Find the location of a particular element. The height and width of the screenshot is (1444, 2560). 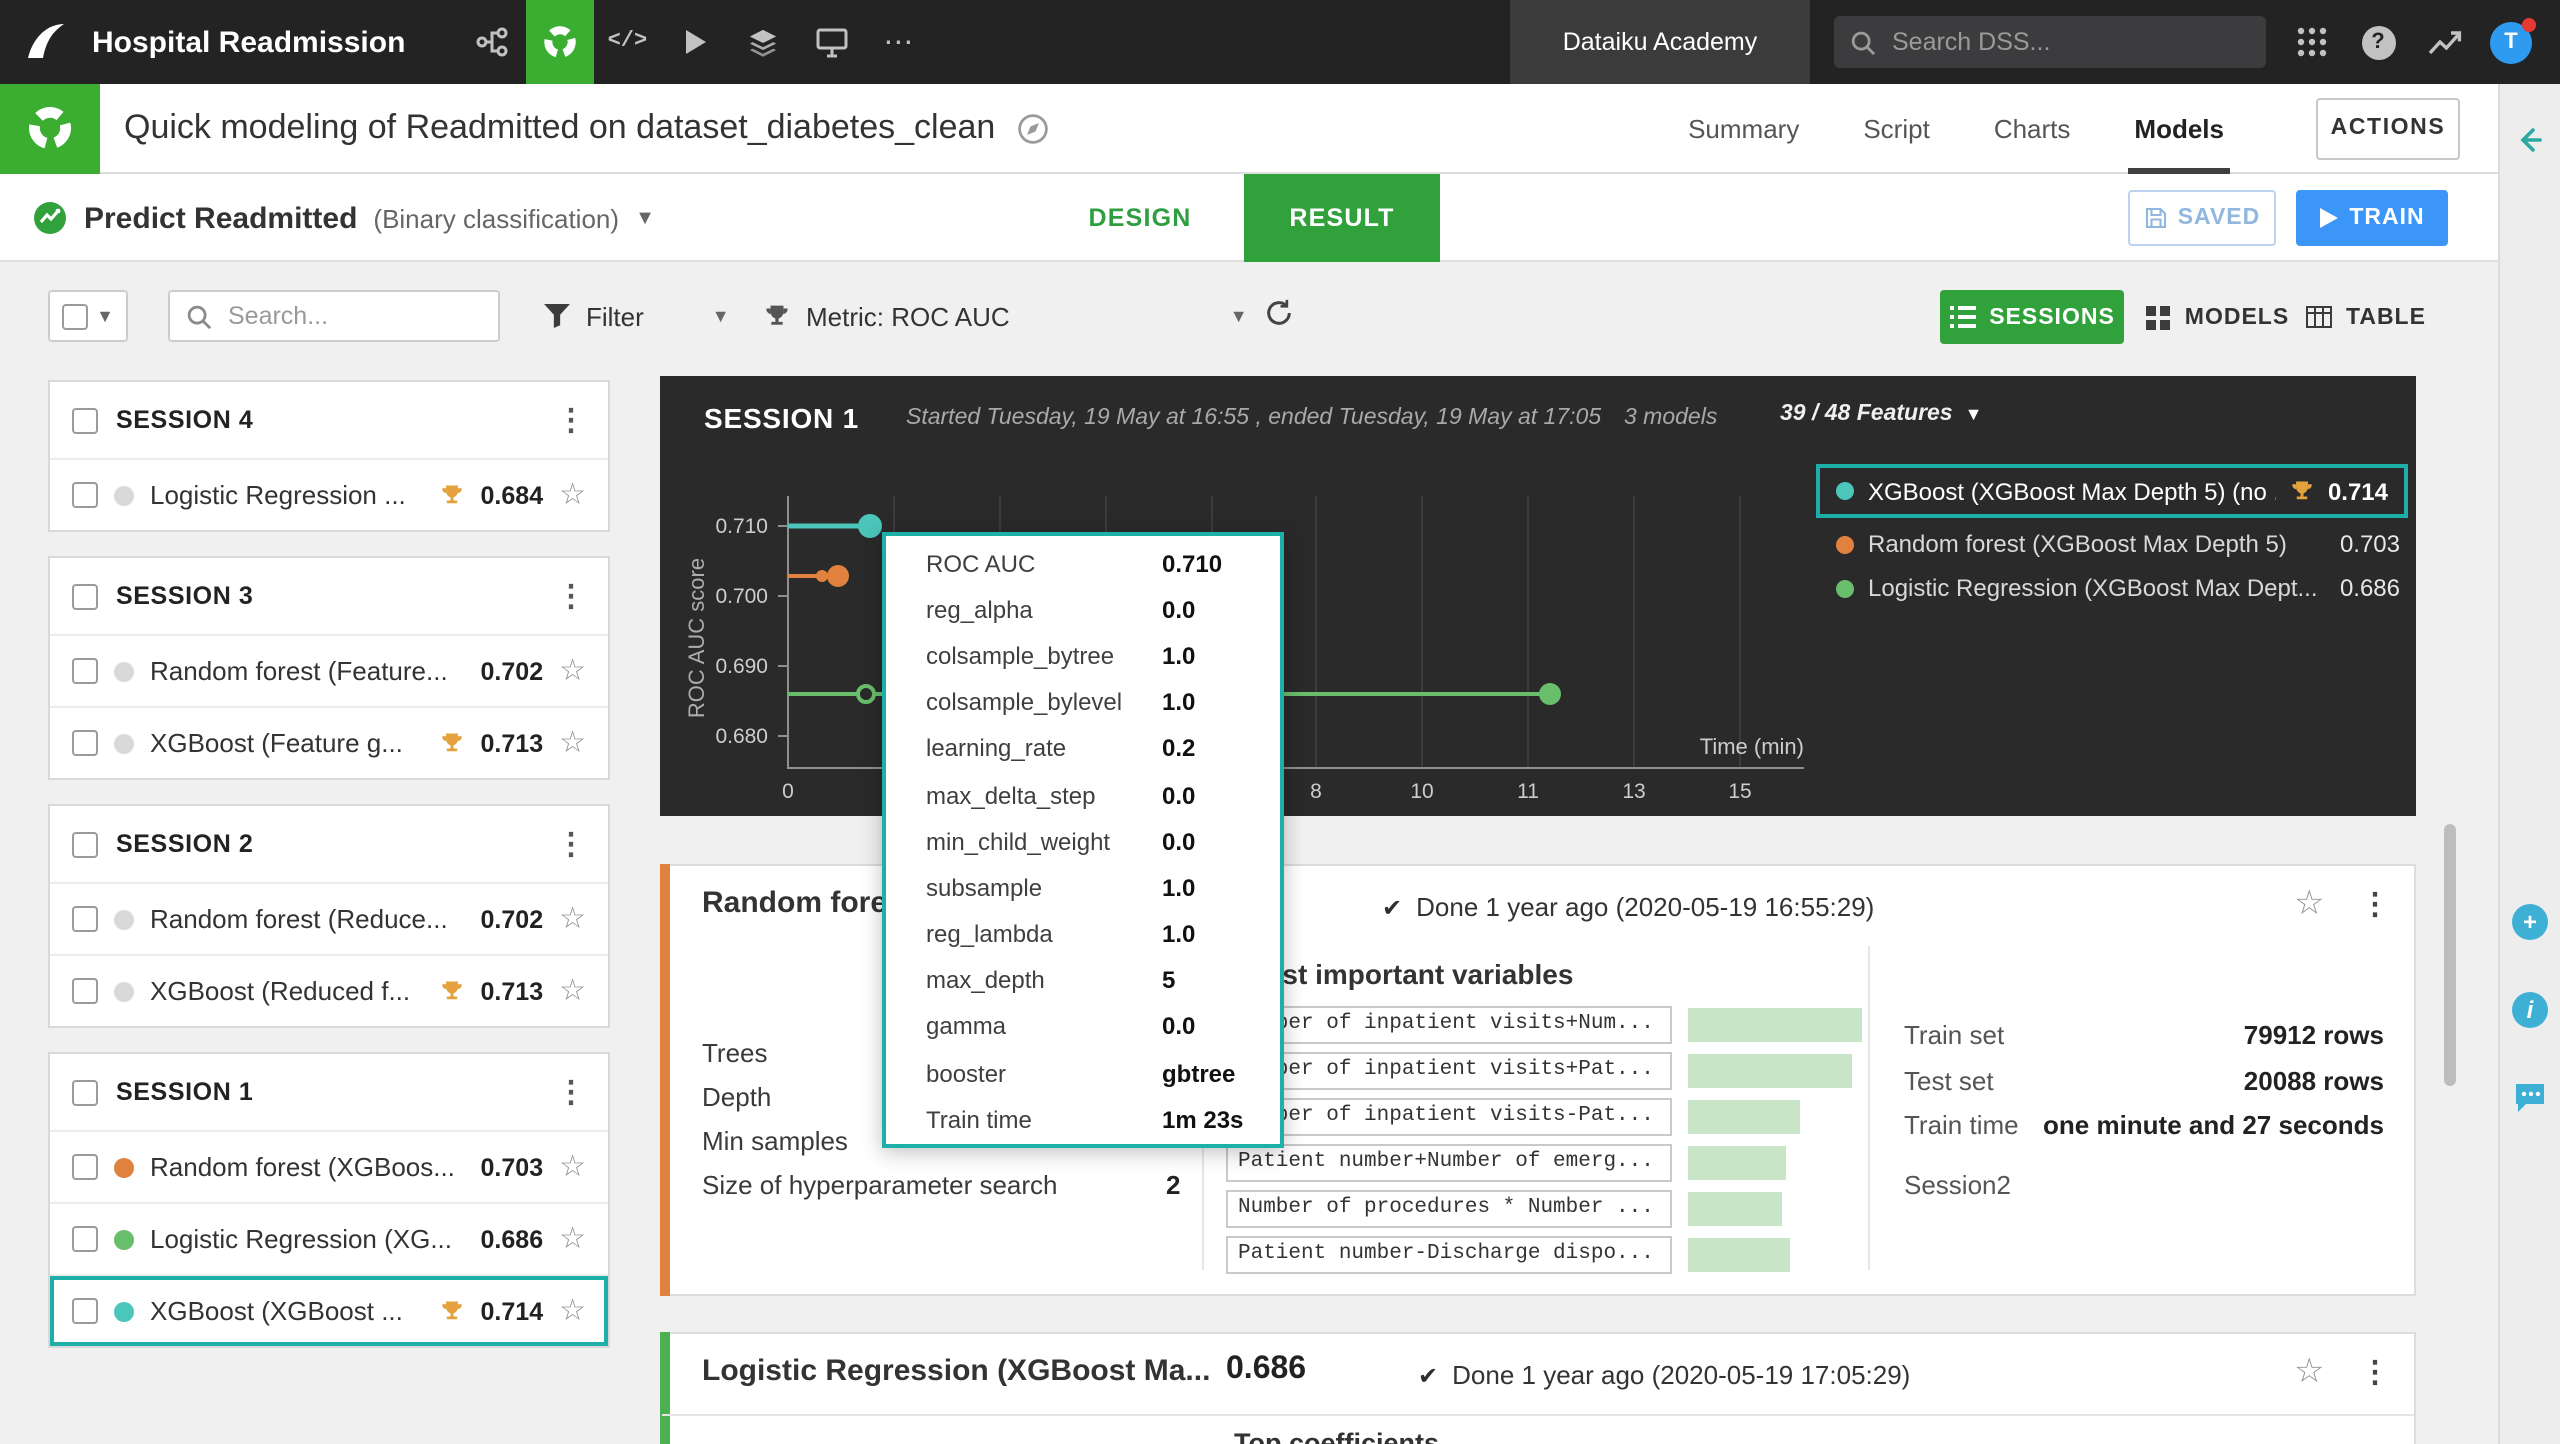

model-status-dot is located at coordinates (124, 991).